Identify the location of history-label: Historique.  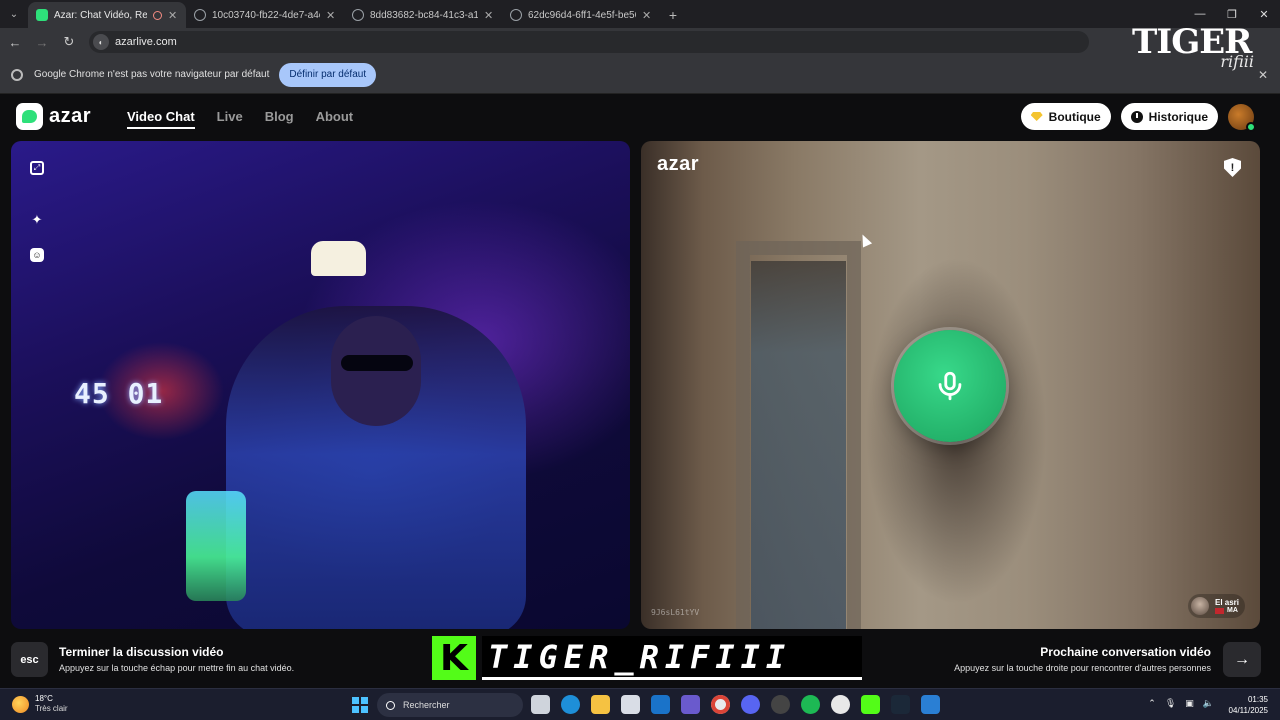
(1178, 116).